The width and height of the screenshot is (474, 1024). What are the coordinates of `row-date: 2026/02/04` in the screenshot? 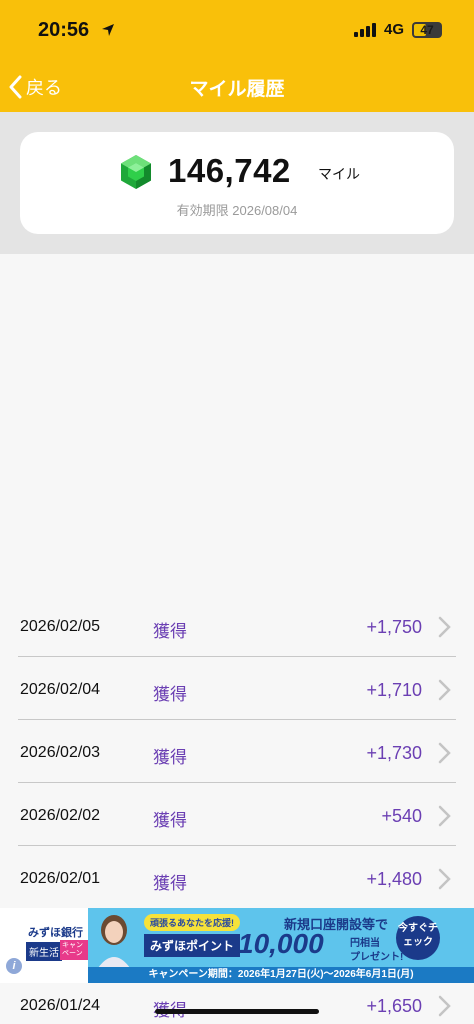 It's located at (60, 689).